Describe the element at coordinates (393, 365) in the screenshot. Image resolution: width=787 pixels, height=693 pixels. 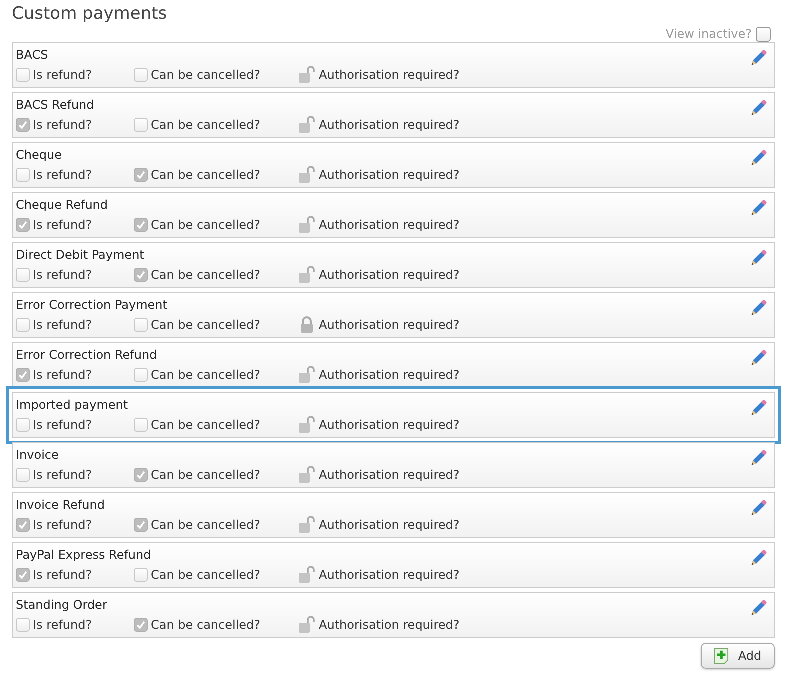
I see `payment-row: Error Correction Refund Is refund? Can be cancelled? Authorisation required?` at that location.